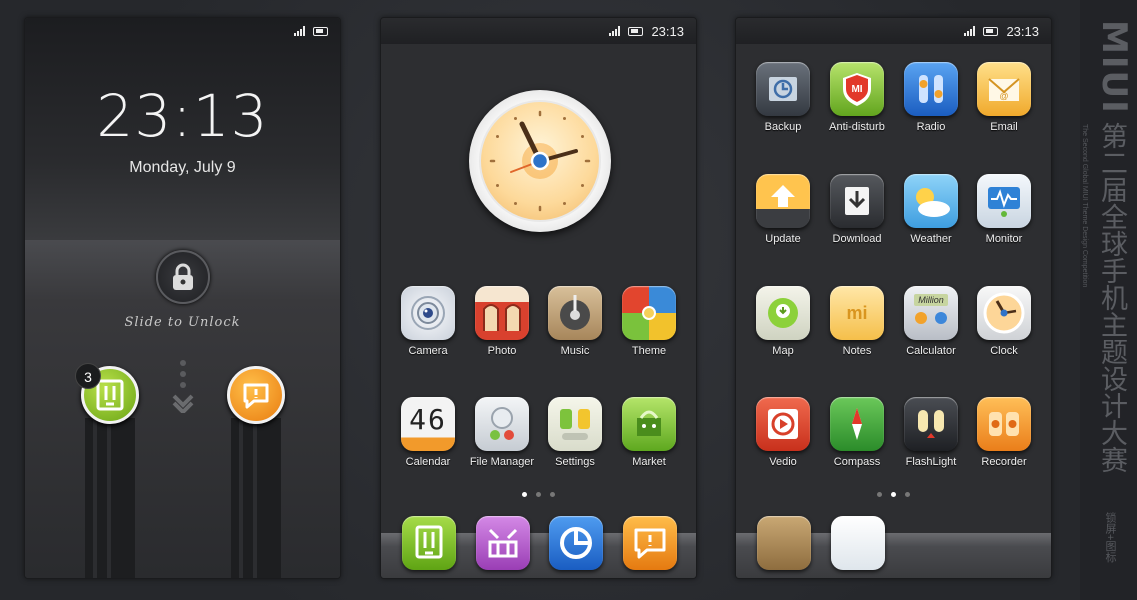 The height and width of the screenshot is (600, 1137). I want to click on page-indicator, so click(893, 494).